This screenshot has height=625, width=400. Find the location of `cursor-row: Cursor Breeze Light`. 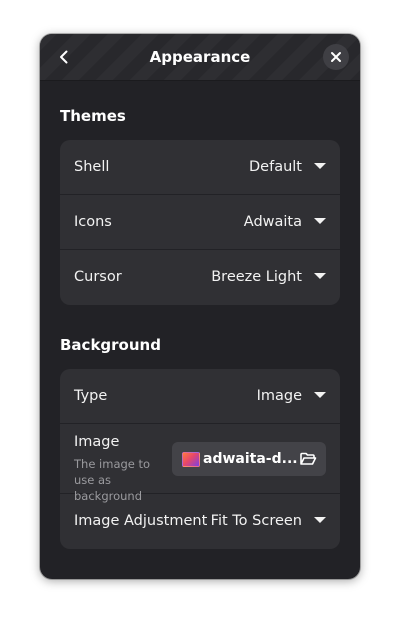

cursor-row: Cursor Breeze Light is located at coordinates (200, 277).